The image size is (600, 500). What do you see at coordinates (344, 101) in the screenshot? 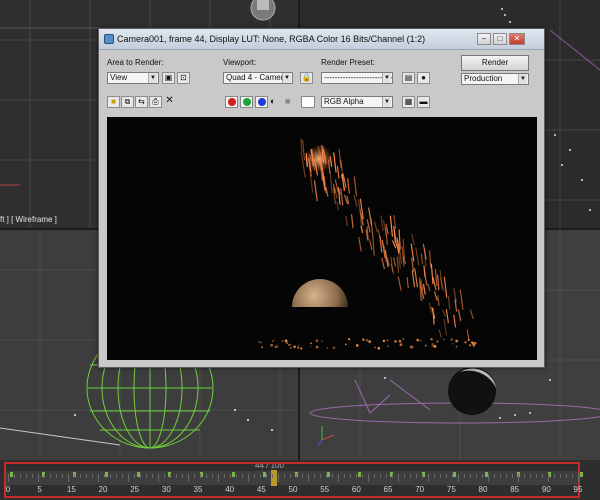
I see `display-channel-value: RGB Alpha` at bounding box center [344, 101].